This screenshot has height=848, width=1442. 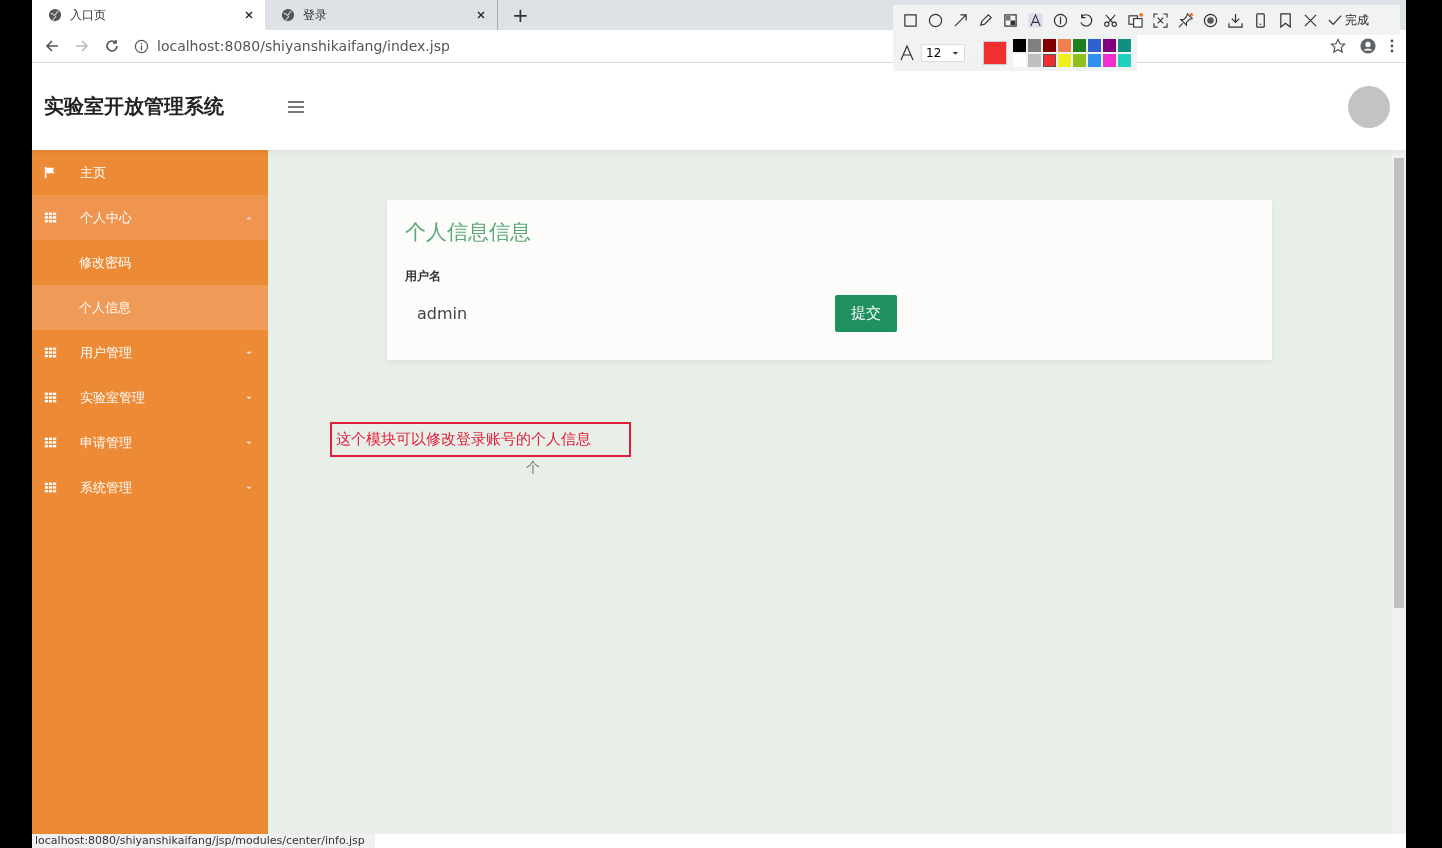 I want to click on address-bar: localhost:8080/shiyanshikaifang/index.jsp, so click(x=499, y=46).